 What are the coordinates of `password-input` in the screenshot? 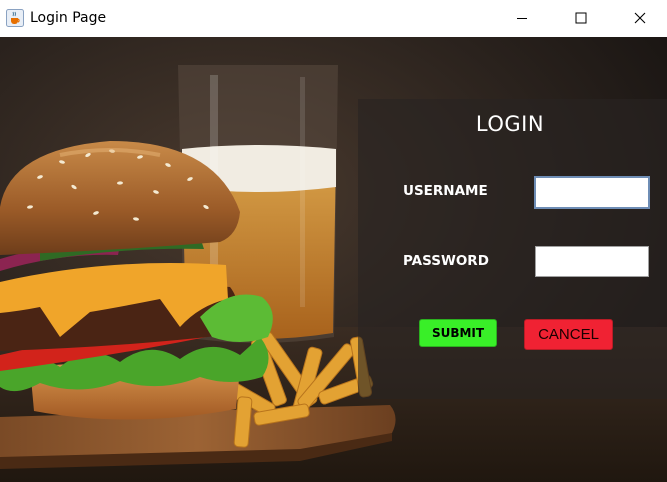 It's located at (592, 261).